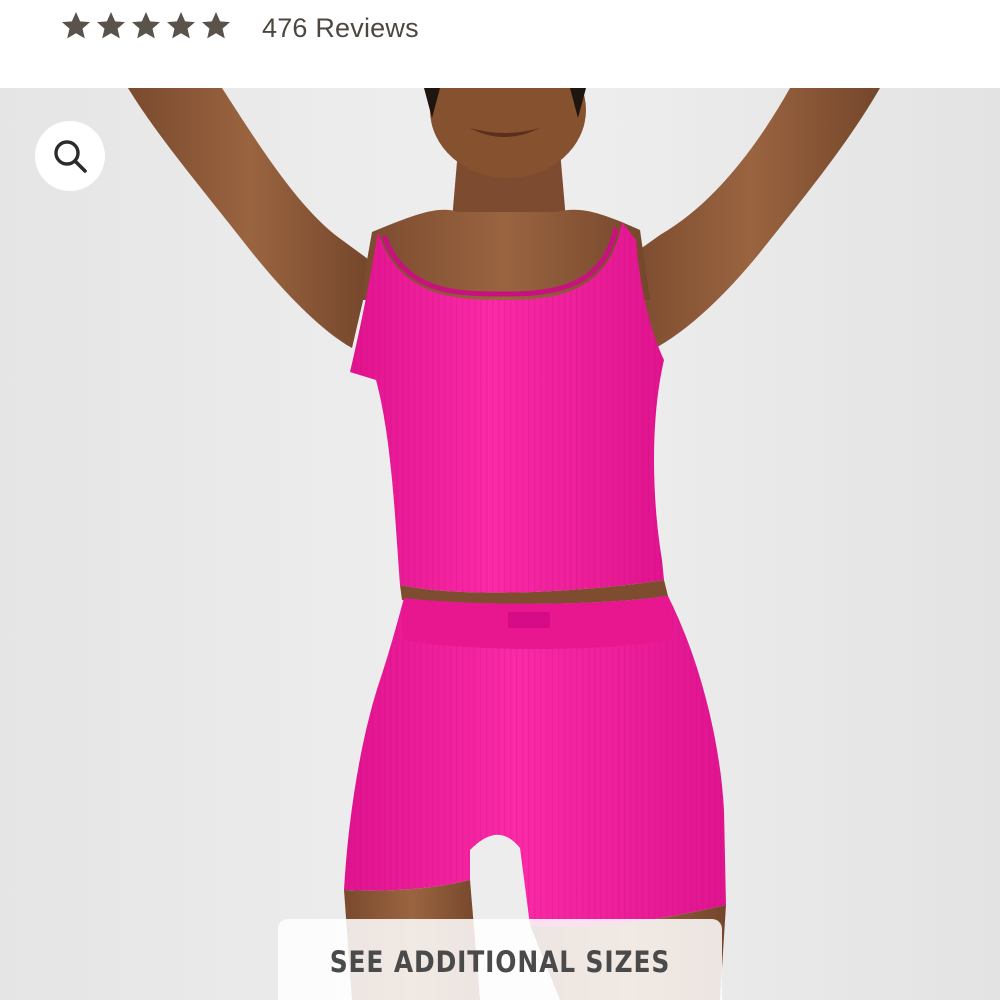  I want to click on star-rating, so click(146, 28).